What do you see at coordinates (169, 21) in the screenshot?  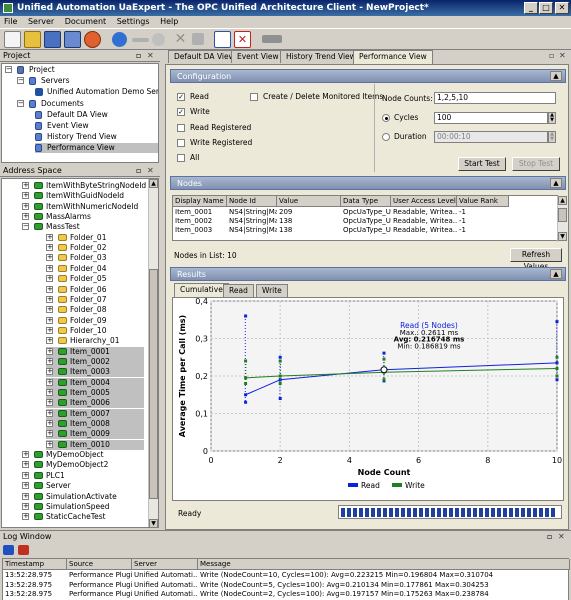 I see `menu-help: Help` at bounding box center [169, 21].